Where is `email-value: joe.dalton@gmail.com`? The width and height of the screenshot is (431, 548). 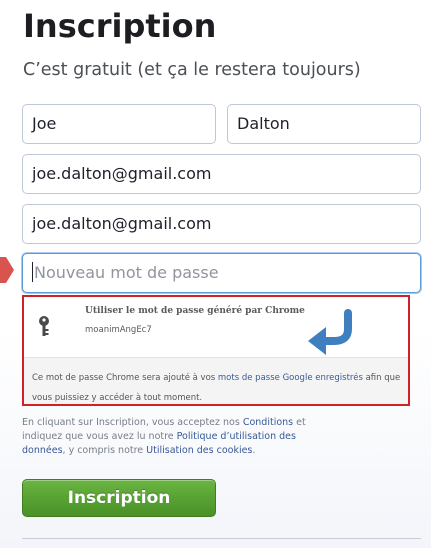
email-value: joe.dalton@gmail.com is located at coordinates (122, 173).